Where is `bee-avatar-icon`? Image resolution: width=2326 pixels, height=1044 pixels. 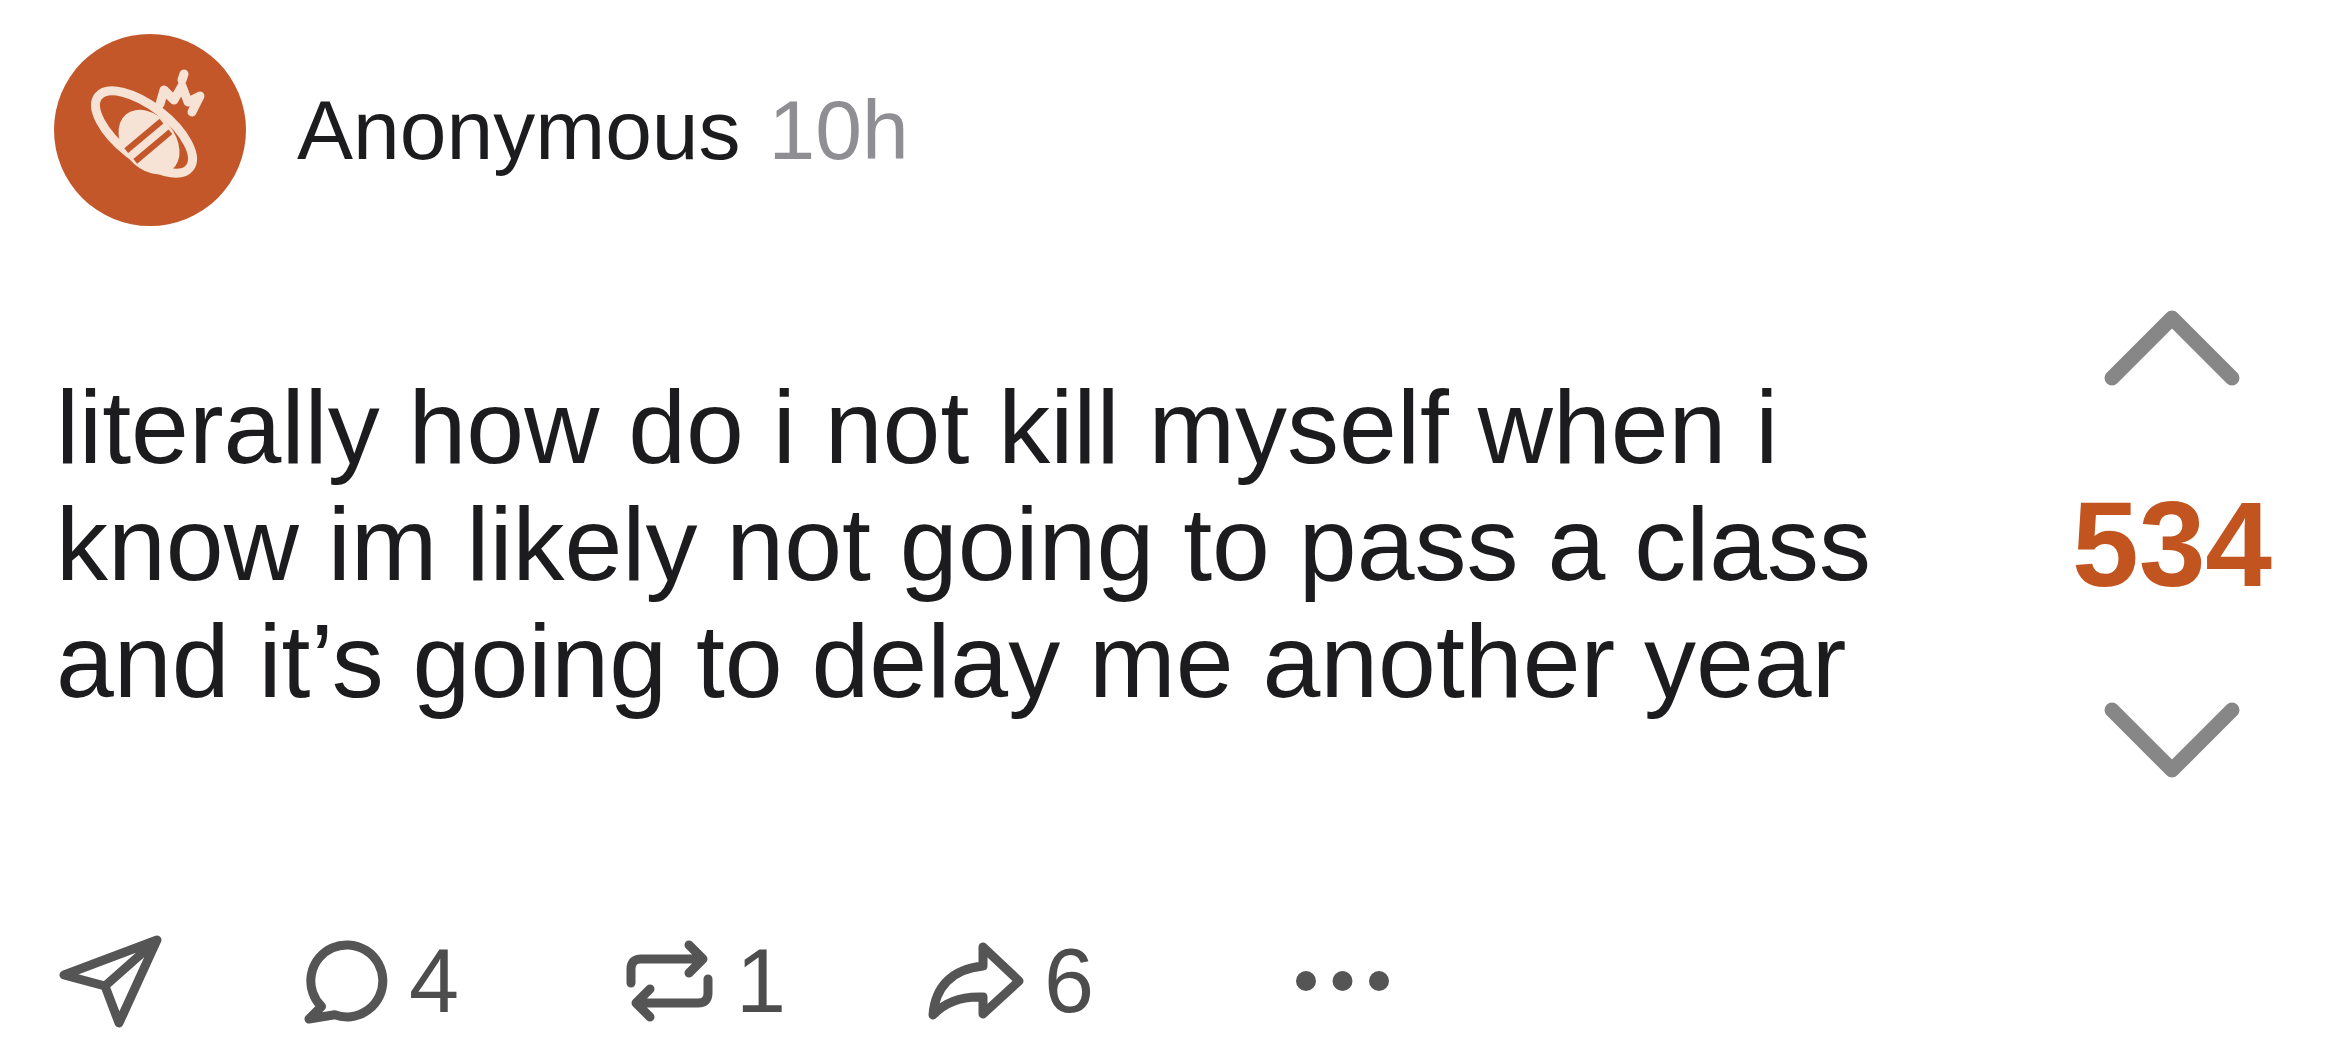
bee-avatar-icon is located at coordinates (150, 130).